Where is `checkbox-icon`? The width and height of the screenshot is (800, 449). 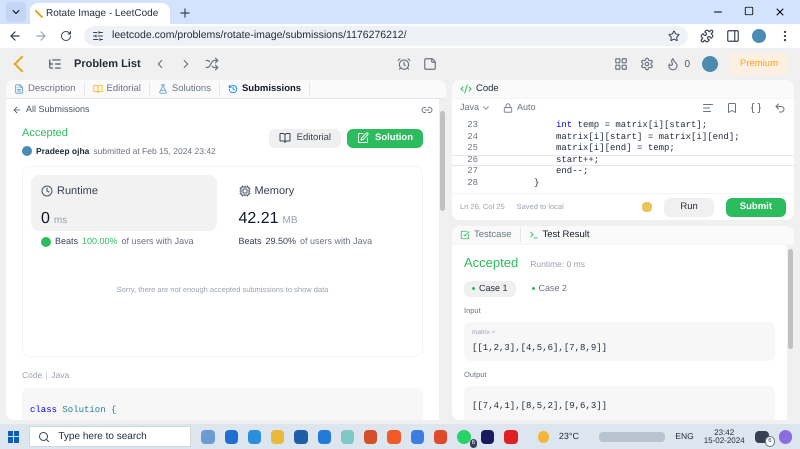
checkbox-icon is located at coordinates (465, 235).